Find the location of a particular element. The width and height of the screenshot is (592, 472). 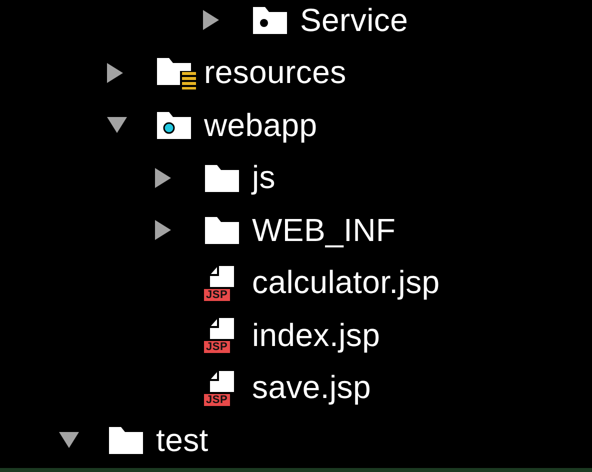

file-name: calculator.jsp is located at coordinates (346, 283).